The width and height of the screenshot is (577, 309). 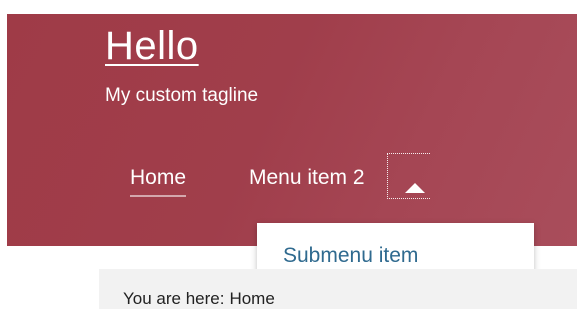 I want to click on site-title-link: Hello, so click(x=152, y=46).